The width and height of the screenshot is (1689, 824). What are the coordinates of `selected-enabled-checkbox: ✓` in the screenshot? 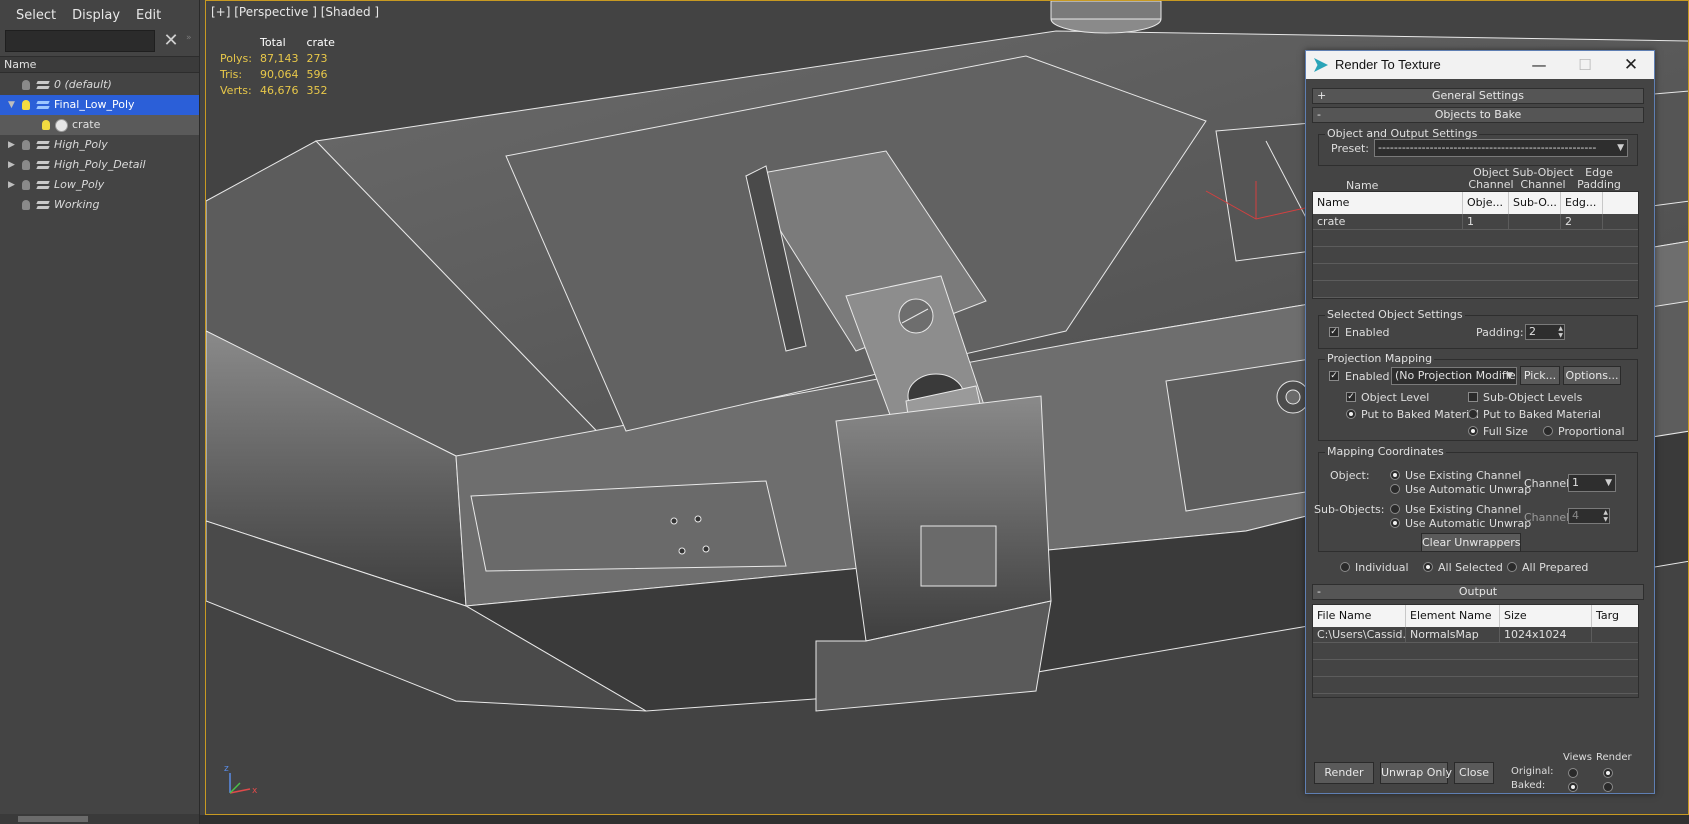 It's located at (1334, 332).